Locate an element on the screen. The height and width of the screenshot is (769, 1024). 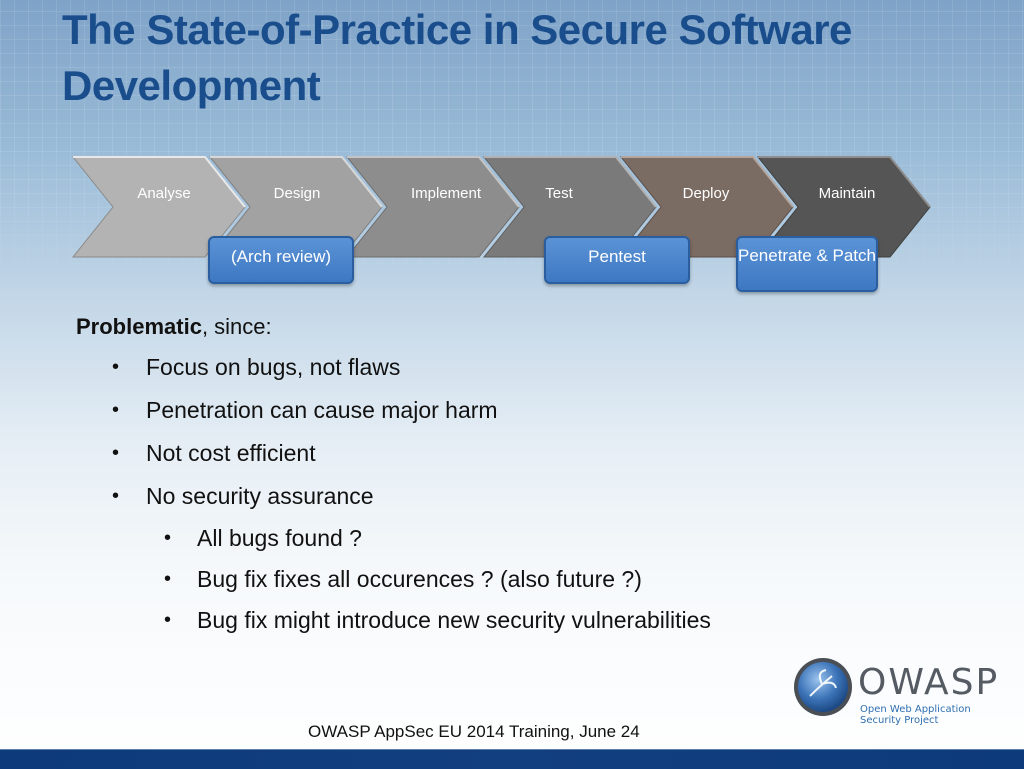
process-step-label: Design is located at coordinates (297, 193).